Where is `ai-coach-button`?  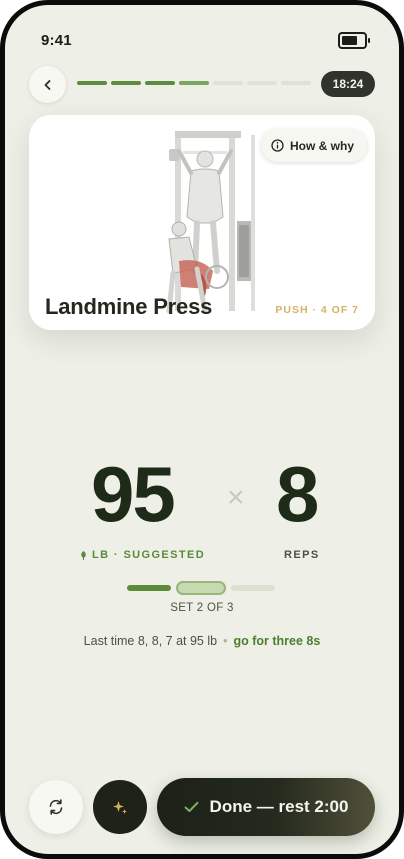 ai-coach-button is located at coordinates (120, 807).